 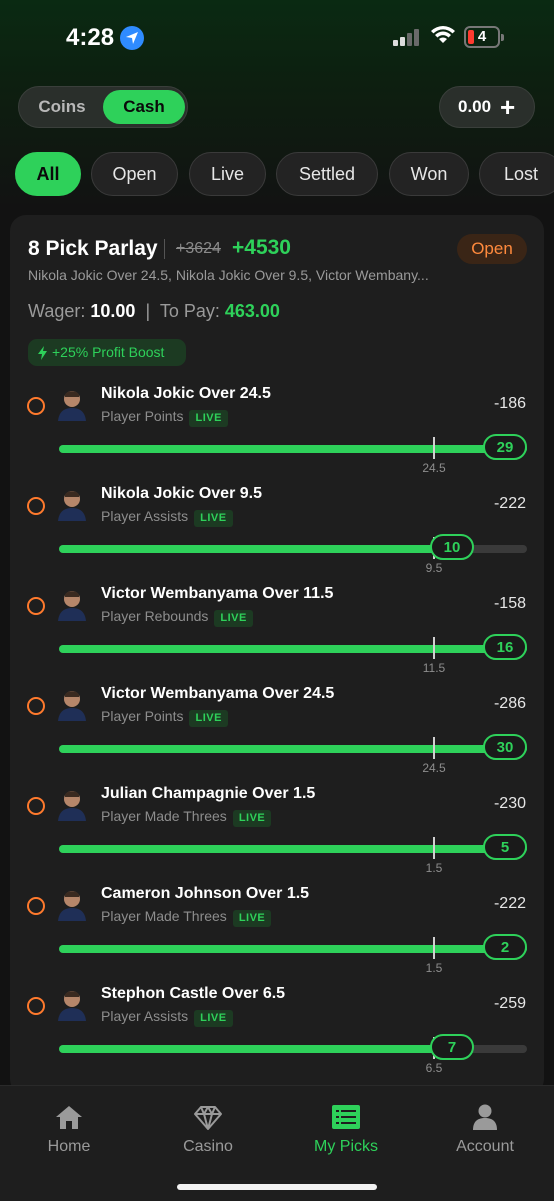 I want to click on picks-icon, so click(x=346, y=1117).